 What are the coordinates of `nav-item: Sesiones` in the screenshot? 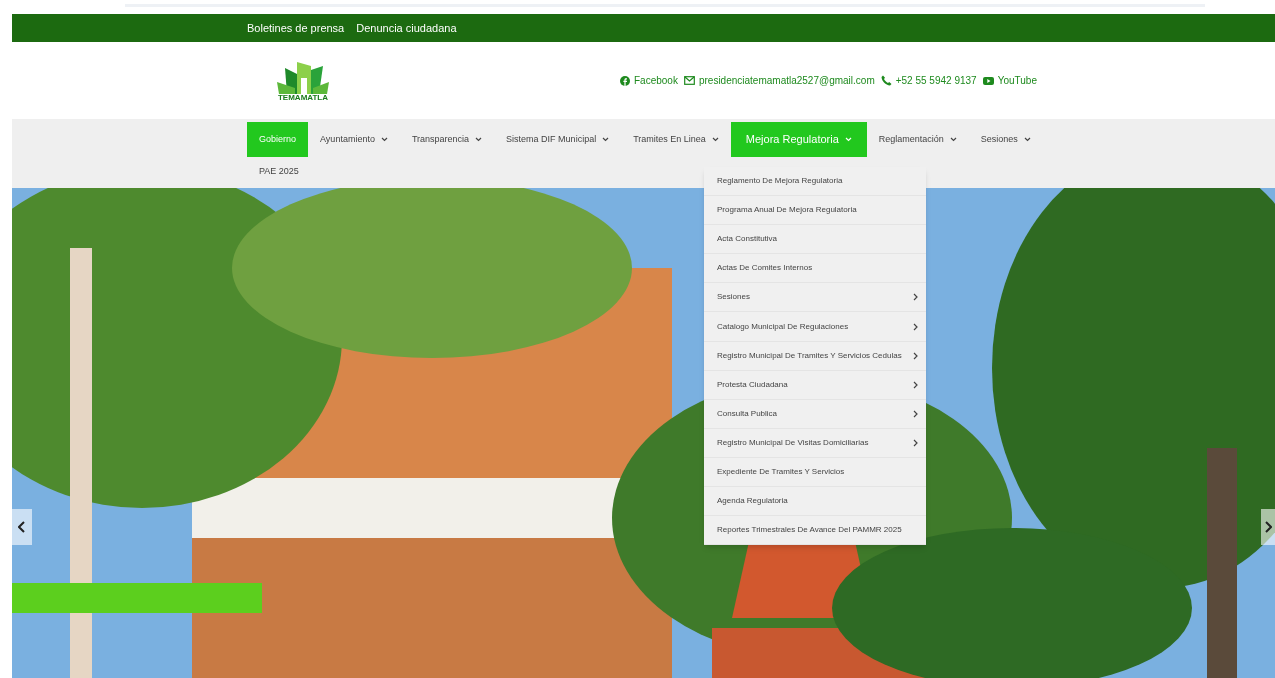 It's located at (1005, 139).